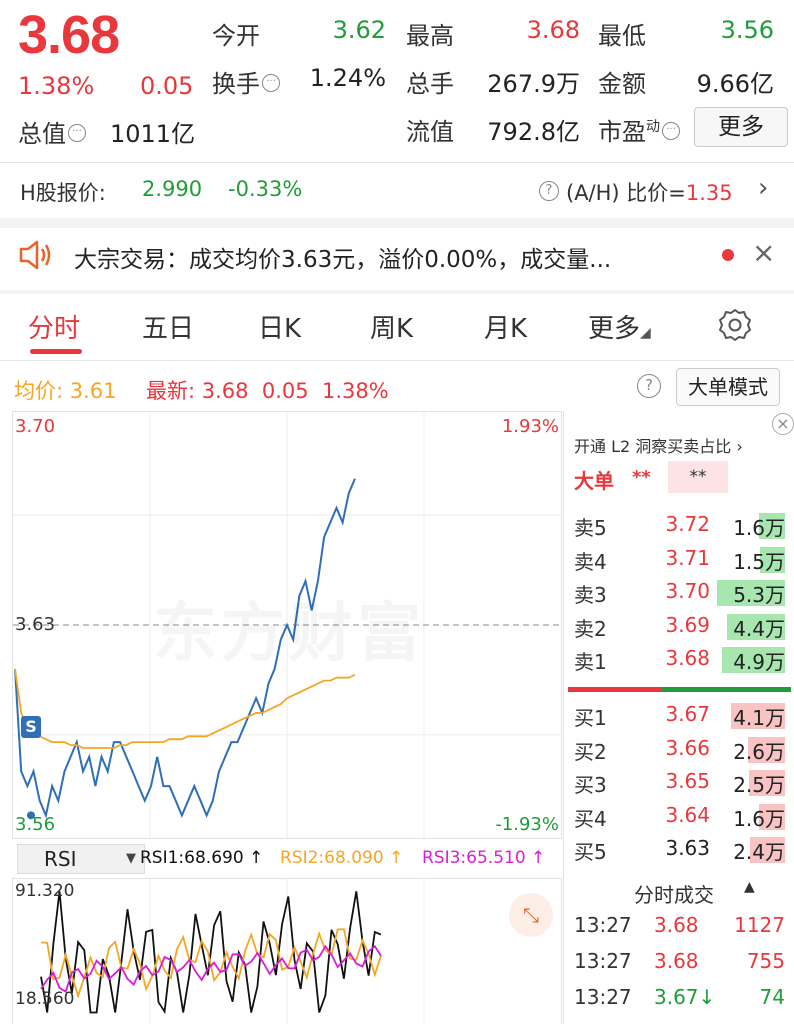  What do you see at coordinates (342, 858) in the screenshot?
I see `rsi2-value: RSI2:68.090 ↑` at bounding box center [342, 858].